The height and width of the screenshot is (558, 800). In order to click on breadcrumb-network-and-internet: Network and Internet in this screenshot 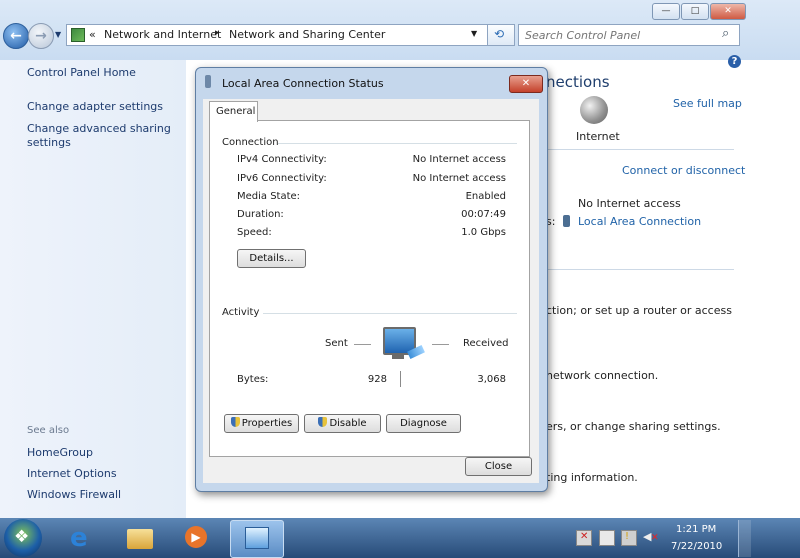, I will do `click(162, 34)`.